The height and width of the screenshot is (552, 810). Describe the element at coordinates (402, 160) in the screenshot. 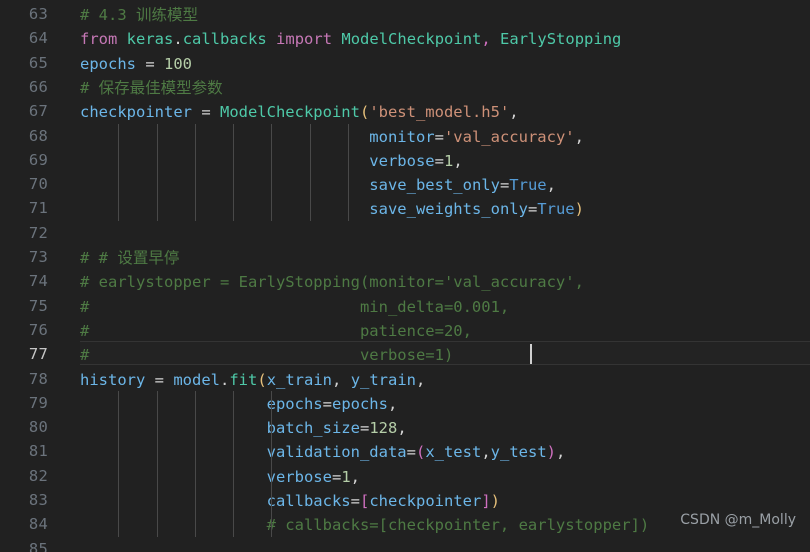

I see `code-token: verbose` at that location.